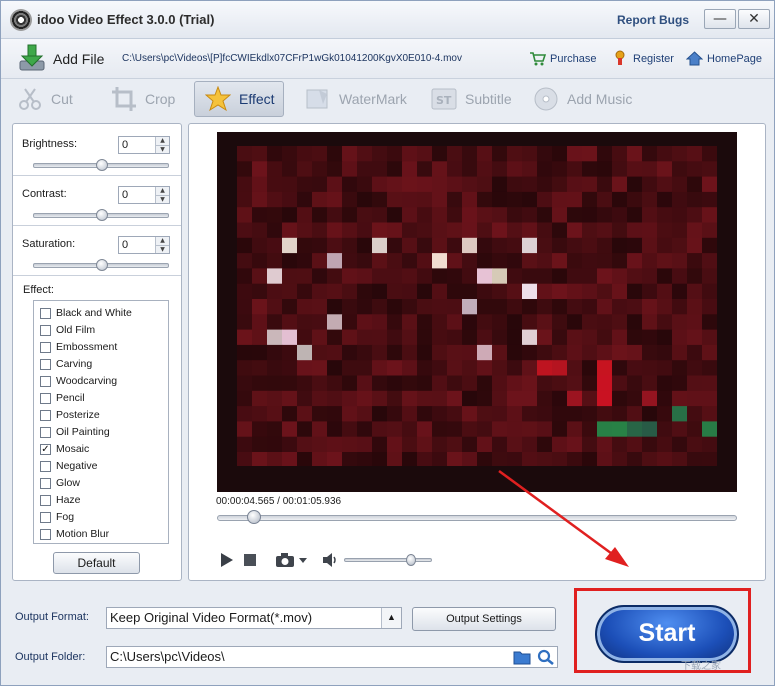  What do you see at coordinates (96, 563) in the screenshot?
I see `default-button: Default` at bounding box center [96, 563].